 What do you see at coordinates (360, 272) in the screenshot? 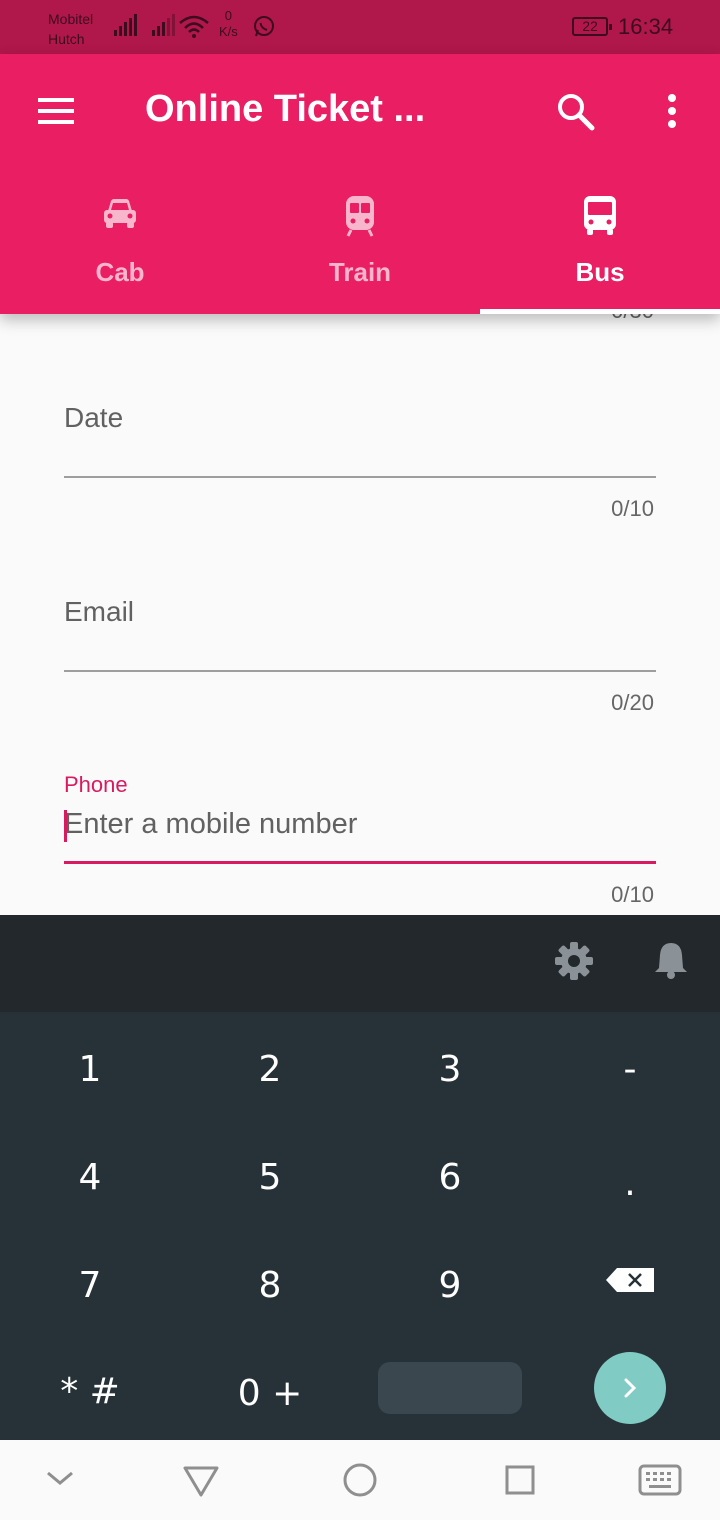
I see `tab-label: Train` at bounding box center [360, 272].